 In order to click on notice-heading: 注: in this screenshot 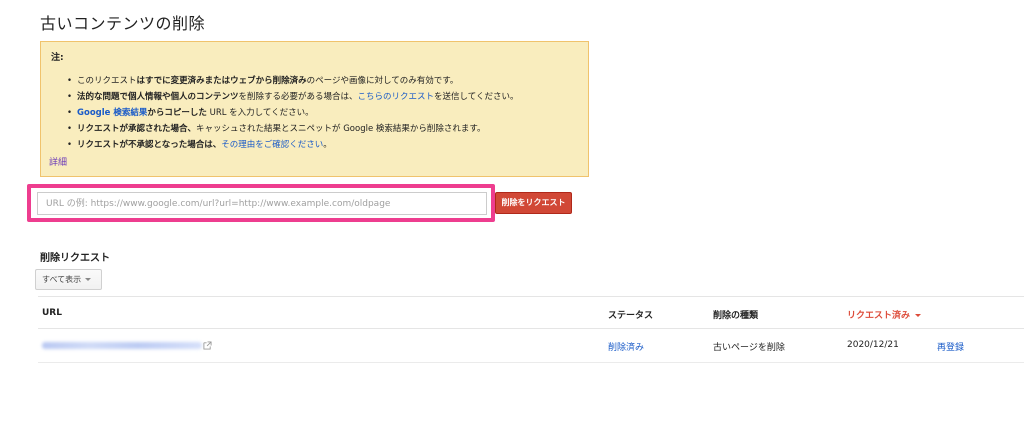, I will do `click(57, 58)`.